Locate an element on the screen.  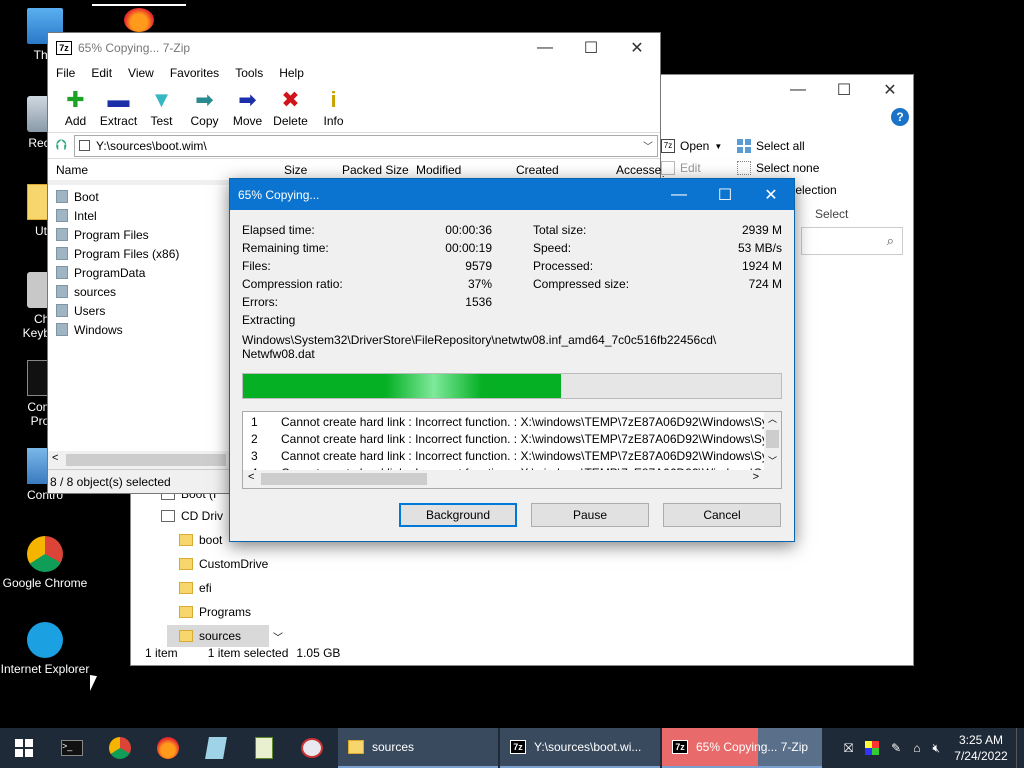
file-row: Program Files (x86) is located at coordinates (117, 253).